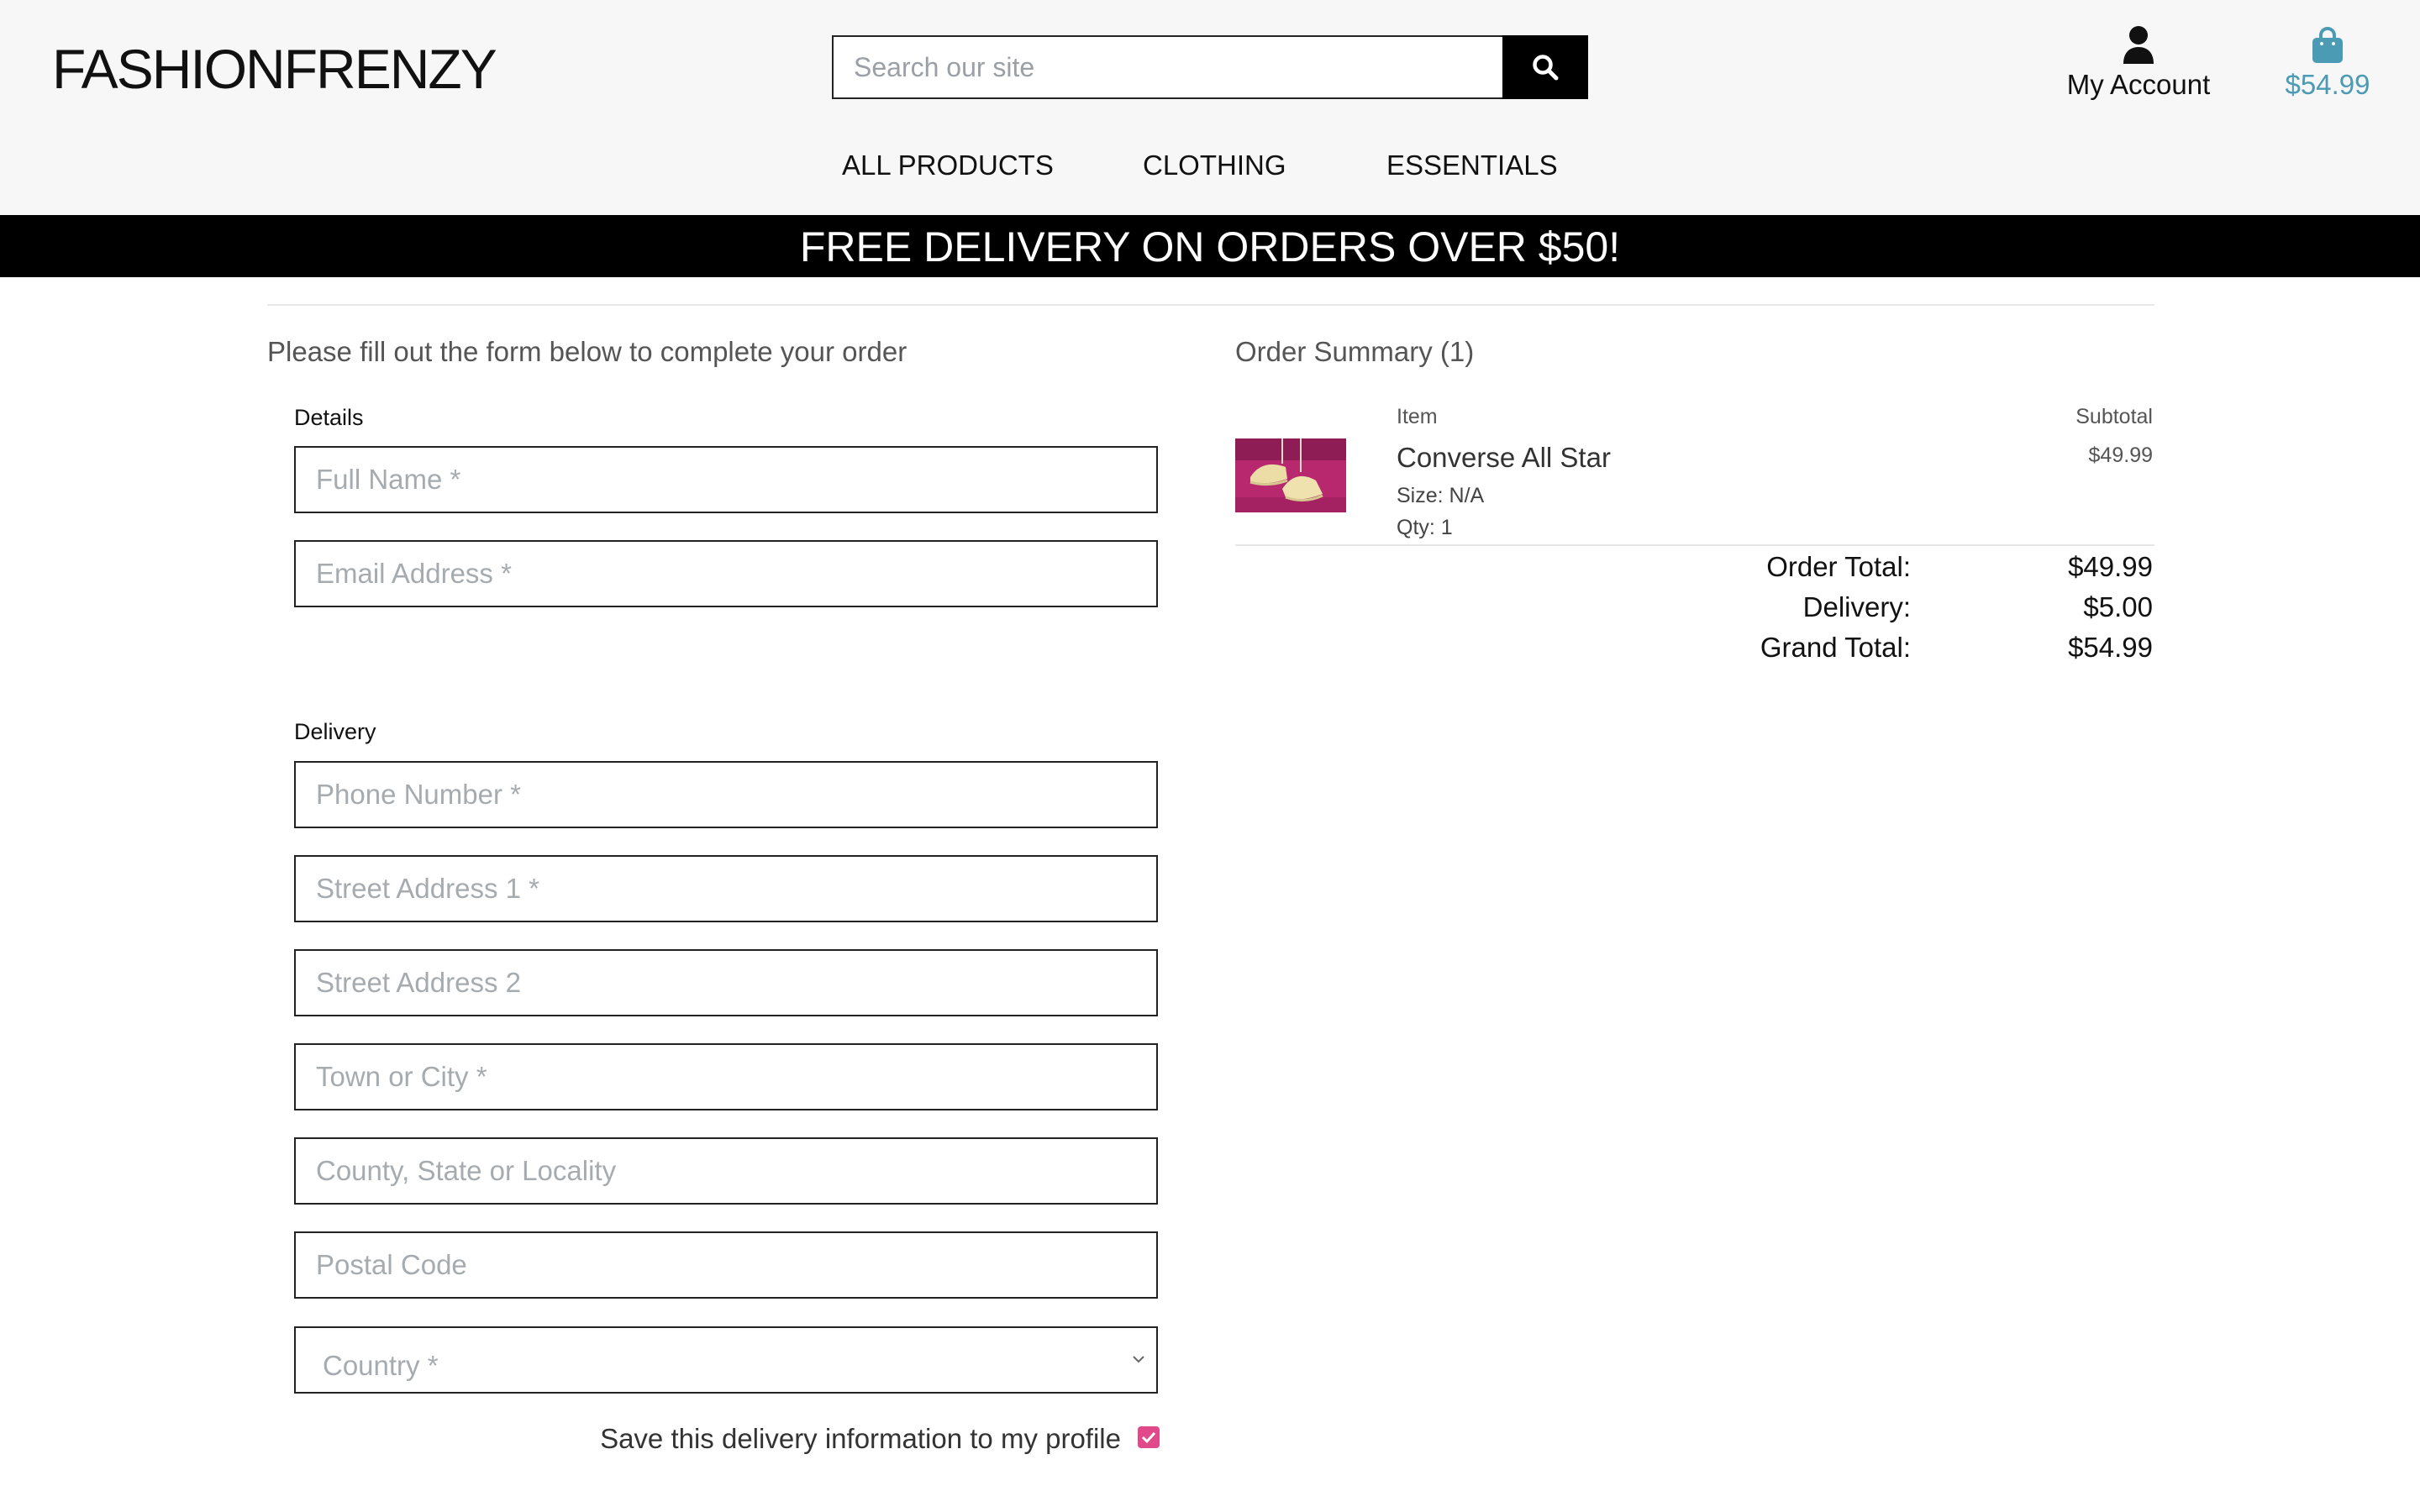  I want to click on county-field, so click(726, 1171).